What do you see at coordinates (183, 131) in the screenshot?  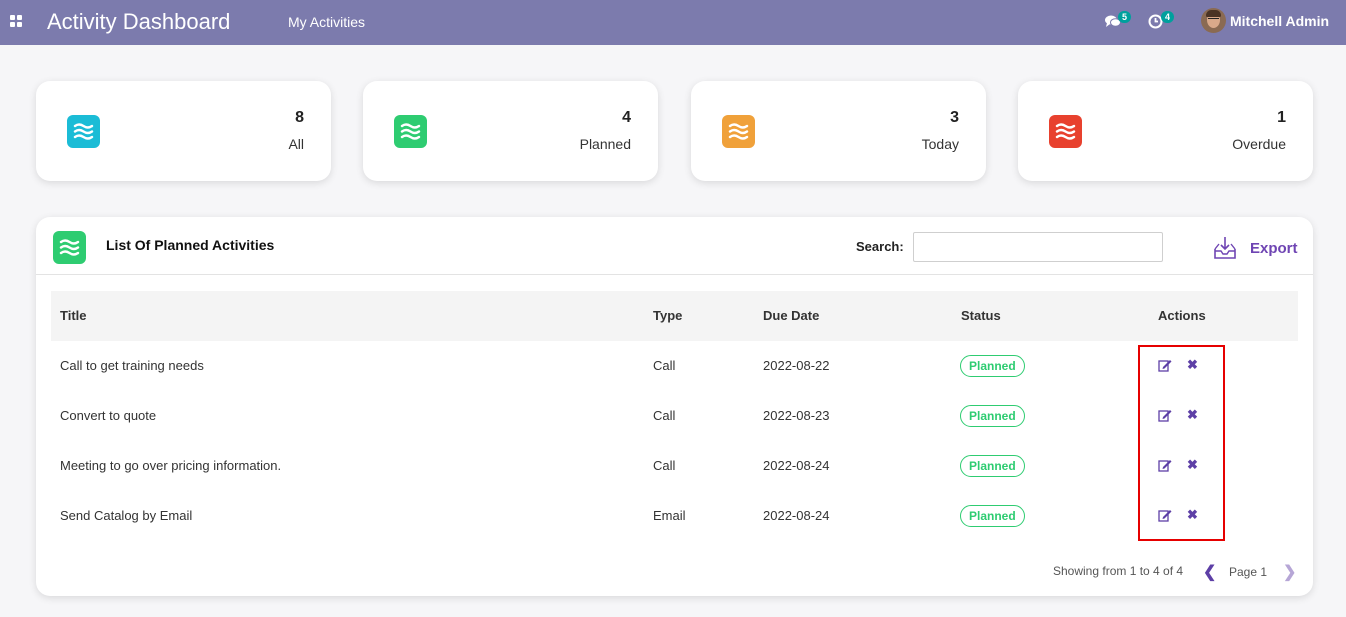 I see `card-all: 8 All` at bounding box center [183, 131].